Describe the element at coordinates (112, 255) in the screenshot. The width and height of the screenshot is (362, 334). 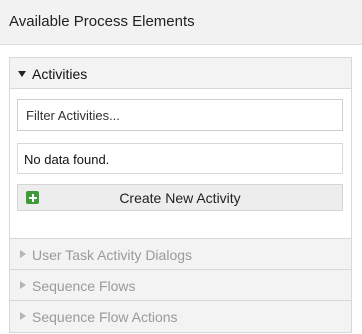
I see `accordion-label: User Task Activity Dialogs` at that location.